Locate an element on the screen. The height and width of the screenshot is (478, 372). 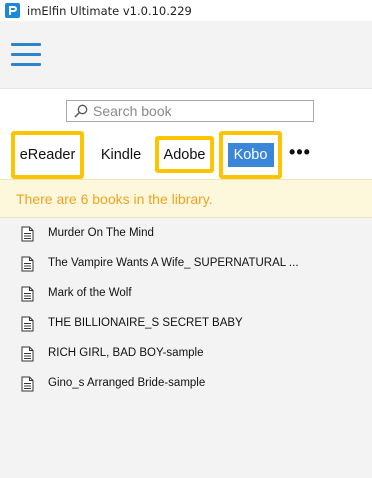
tab-kobo: Kobo is located at coordinates (250, 155).